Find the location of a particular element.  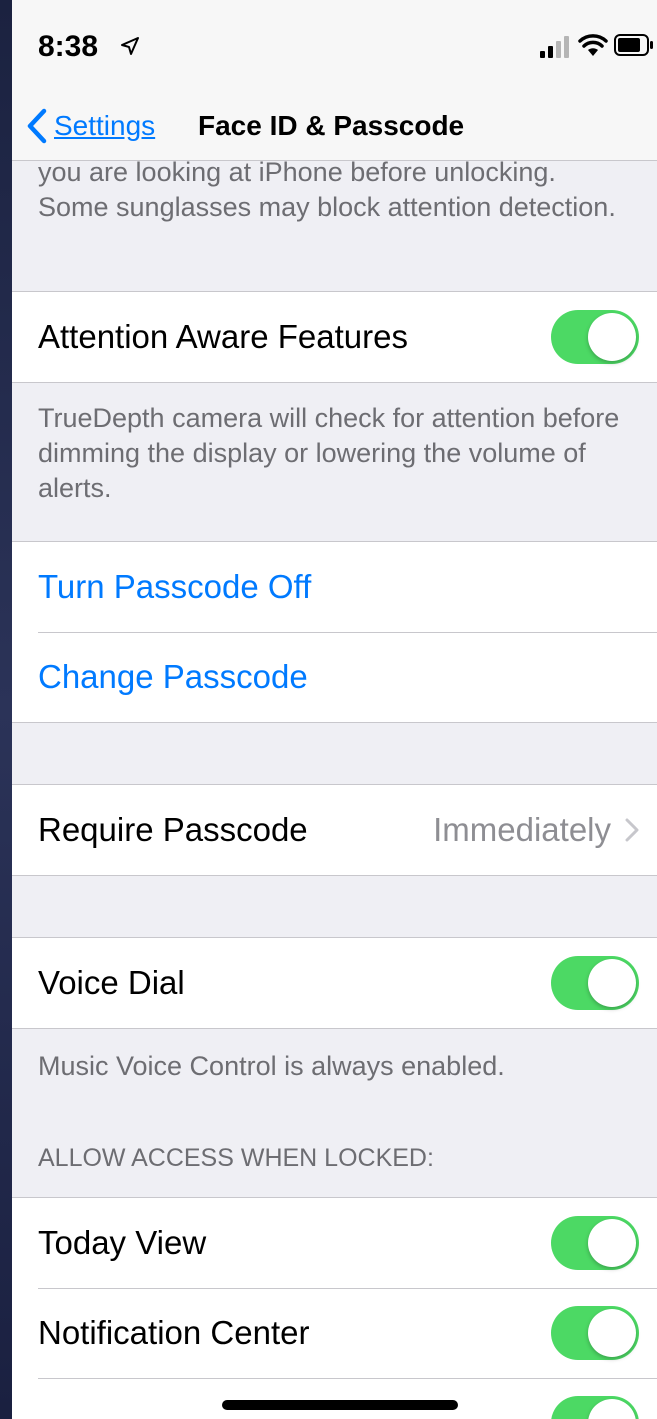

back-button-label: Settings is located at coordinates (105, 125).